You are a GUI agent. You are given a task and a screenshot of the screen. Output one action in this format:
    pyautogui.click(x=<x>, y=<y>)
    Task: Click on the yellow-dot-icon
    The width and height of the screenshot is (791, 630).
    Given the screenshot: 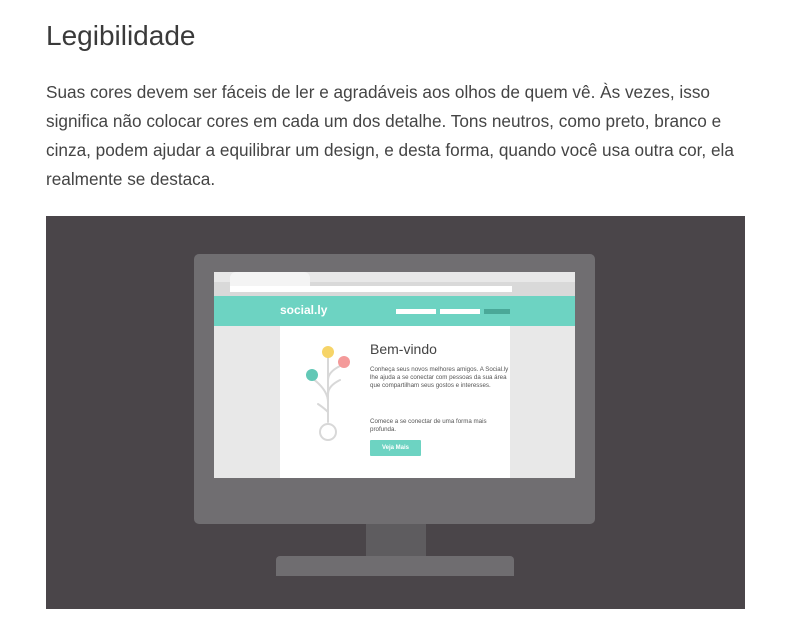 What is the action you would take?
    pyautogui.click(x=328, y=352)
    